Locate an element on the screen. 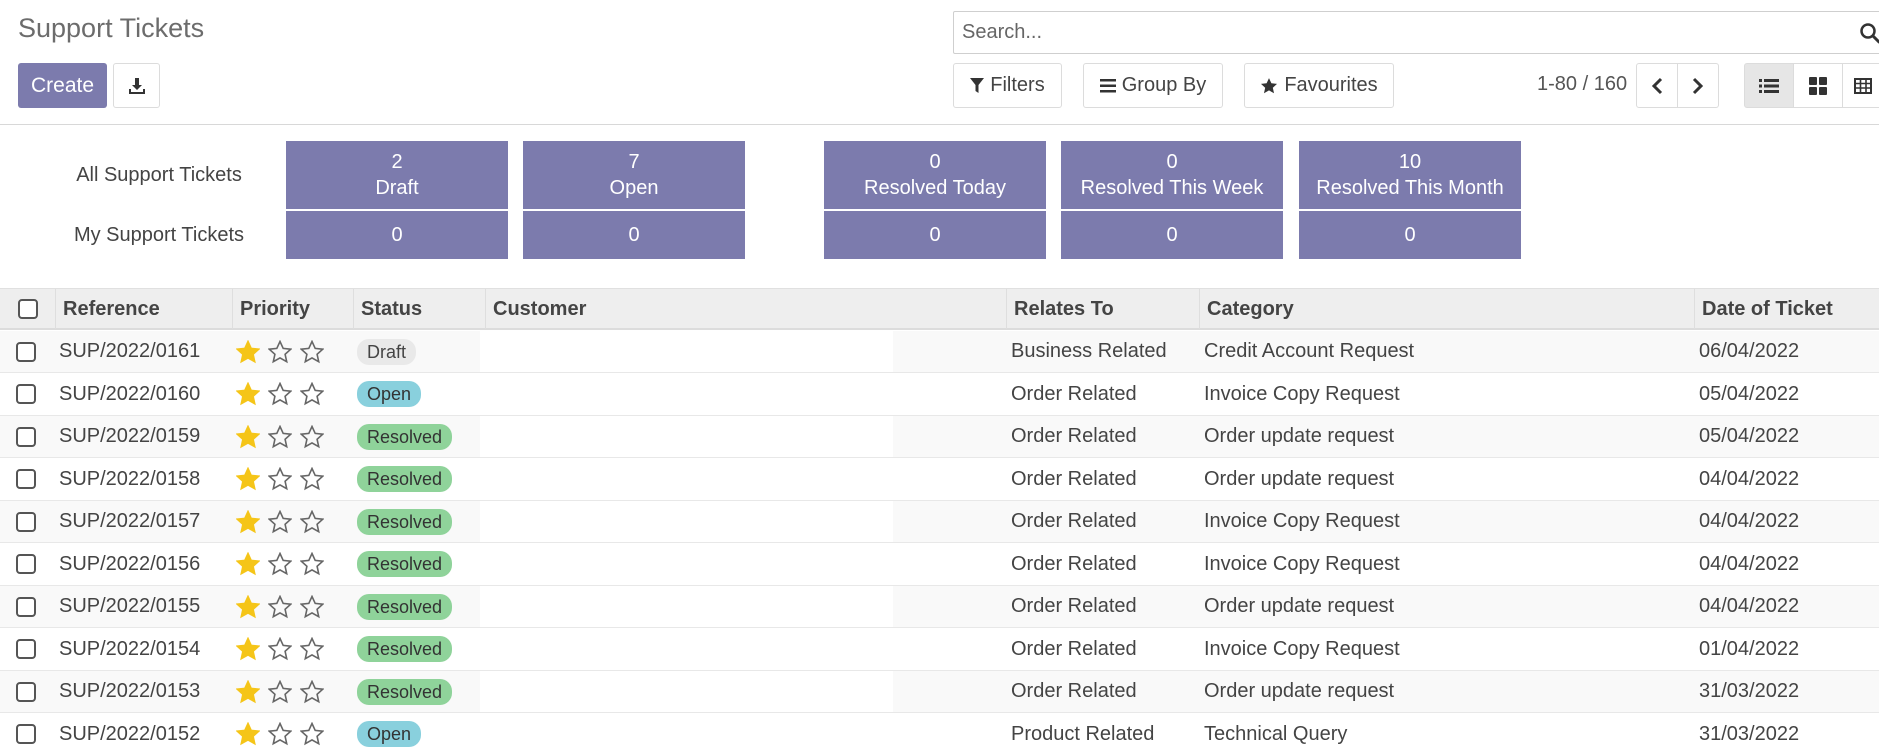 This screenshot has width=1879, height=753. search-input is located at coordinates (1402, 32).